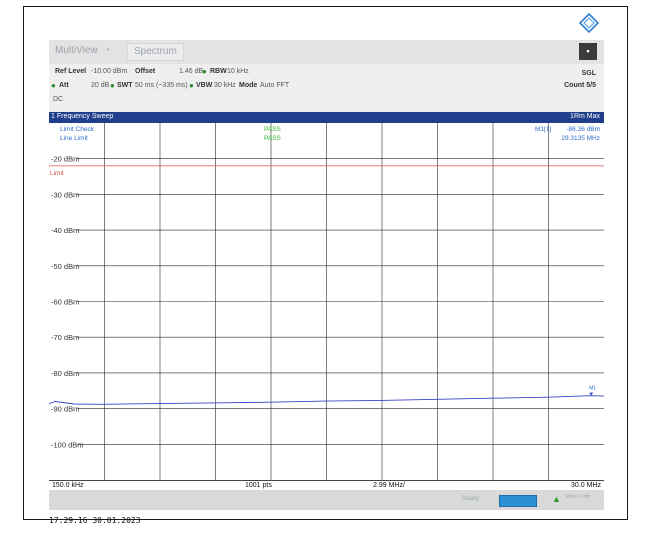 This screenshot has height=542, width=659. I want to click on sweep-count: Count 5/5, so click(580, 85).